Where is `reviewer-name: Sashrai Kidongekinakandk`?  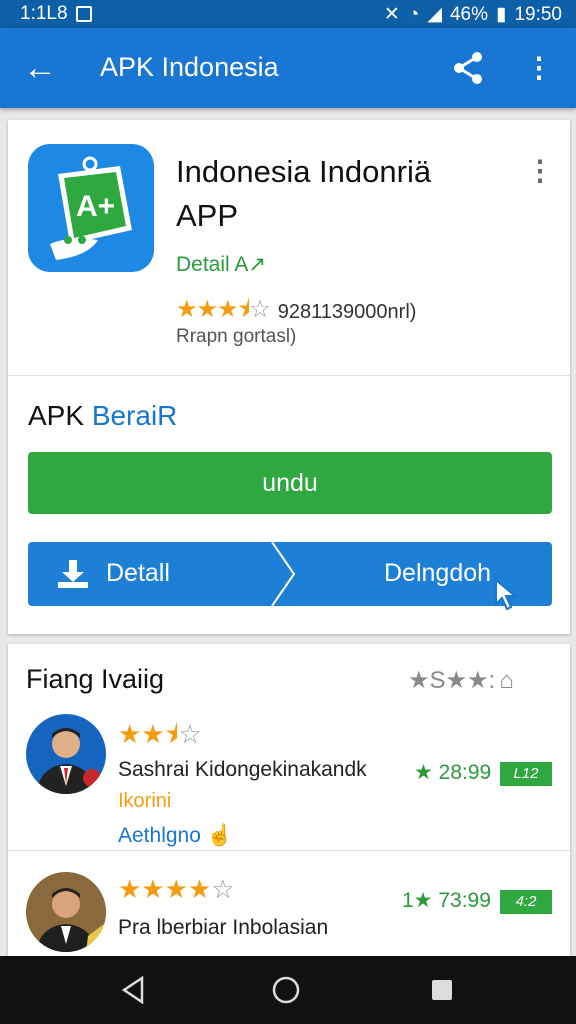
reviewer-name: Sashrai Kidongekinakandk is located at coordinates (242, 769).